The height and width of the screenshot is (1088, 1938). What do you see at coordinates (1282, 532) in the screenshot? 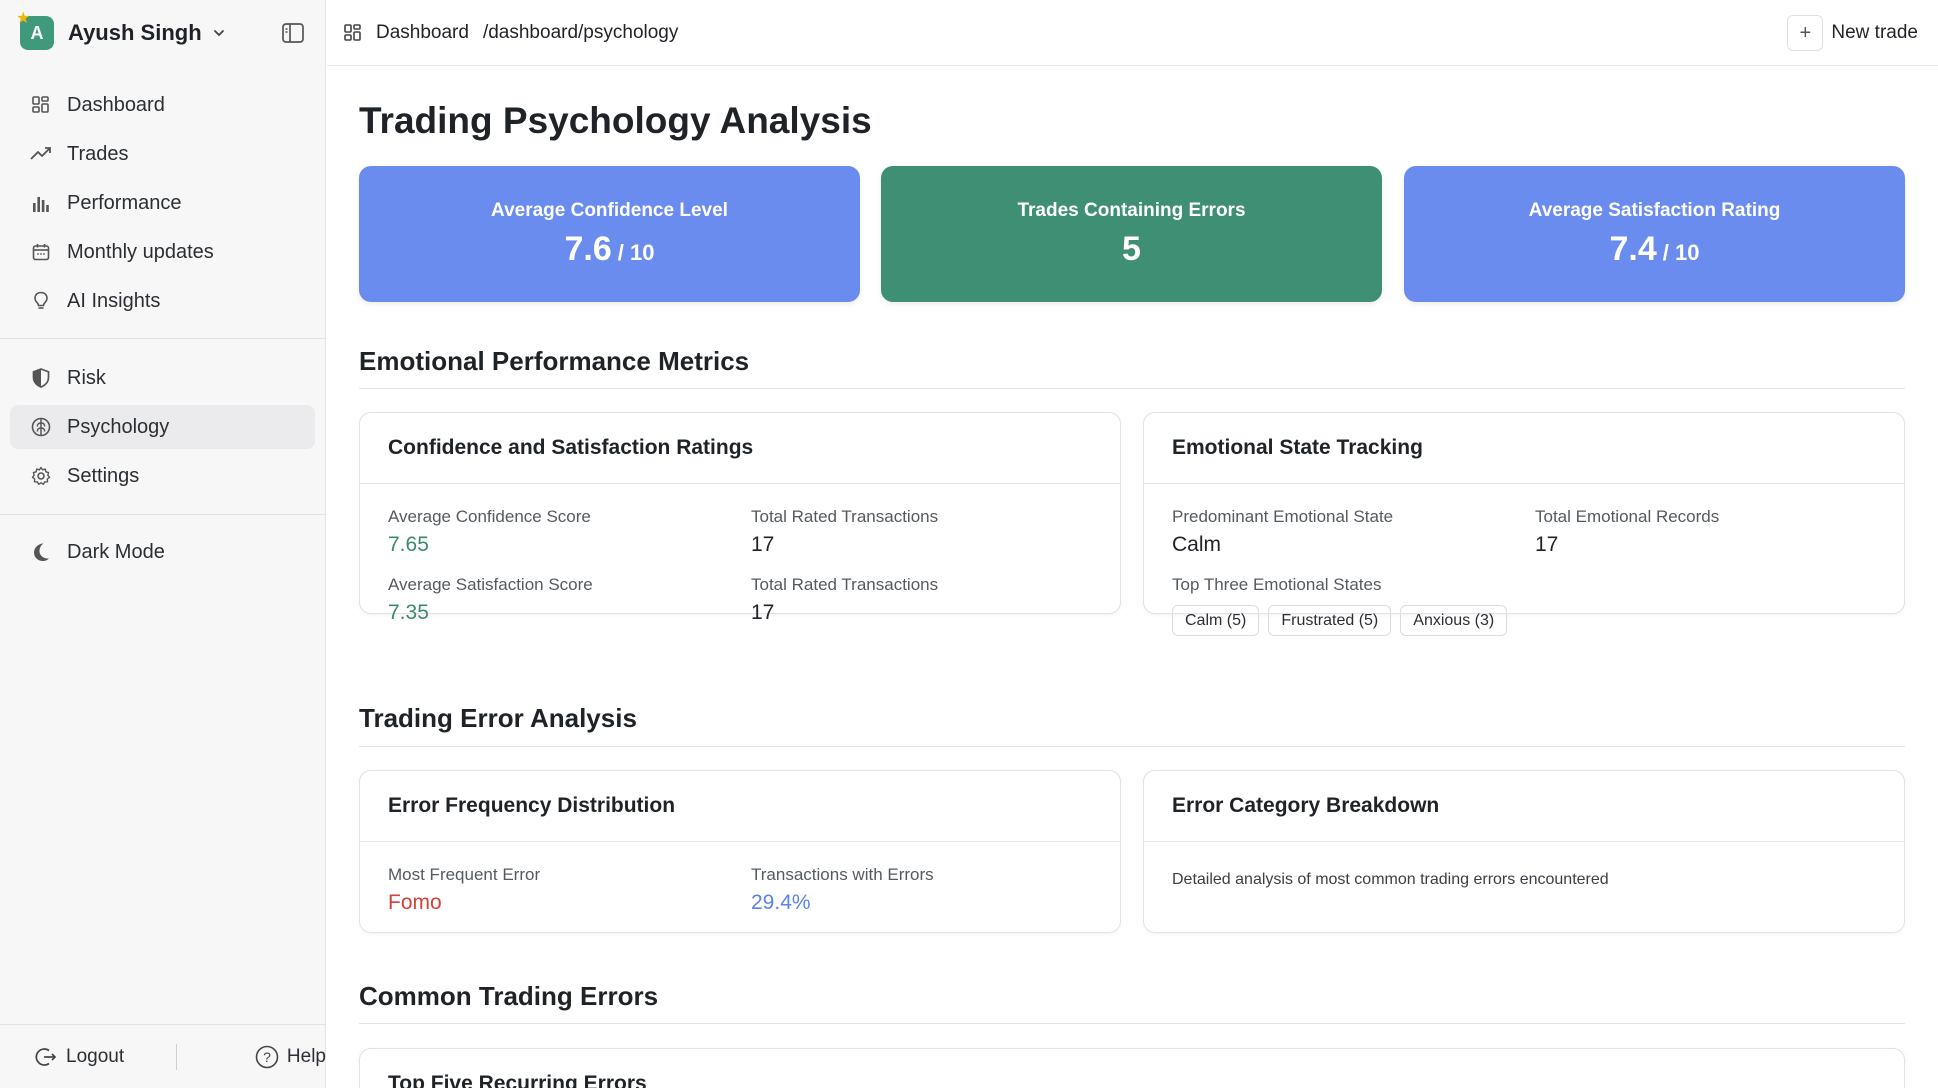
I see `metric-predominant-emotion: Predominant Emotional State Calm` at bounding box center [1282, 532].